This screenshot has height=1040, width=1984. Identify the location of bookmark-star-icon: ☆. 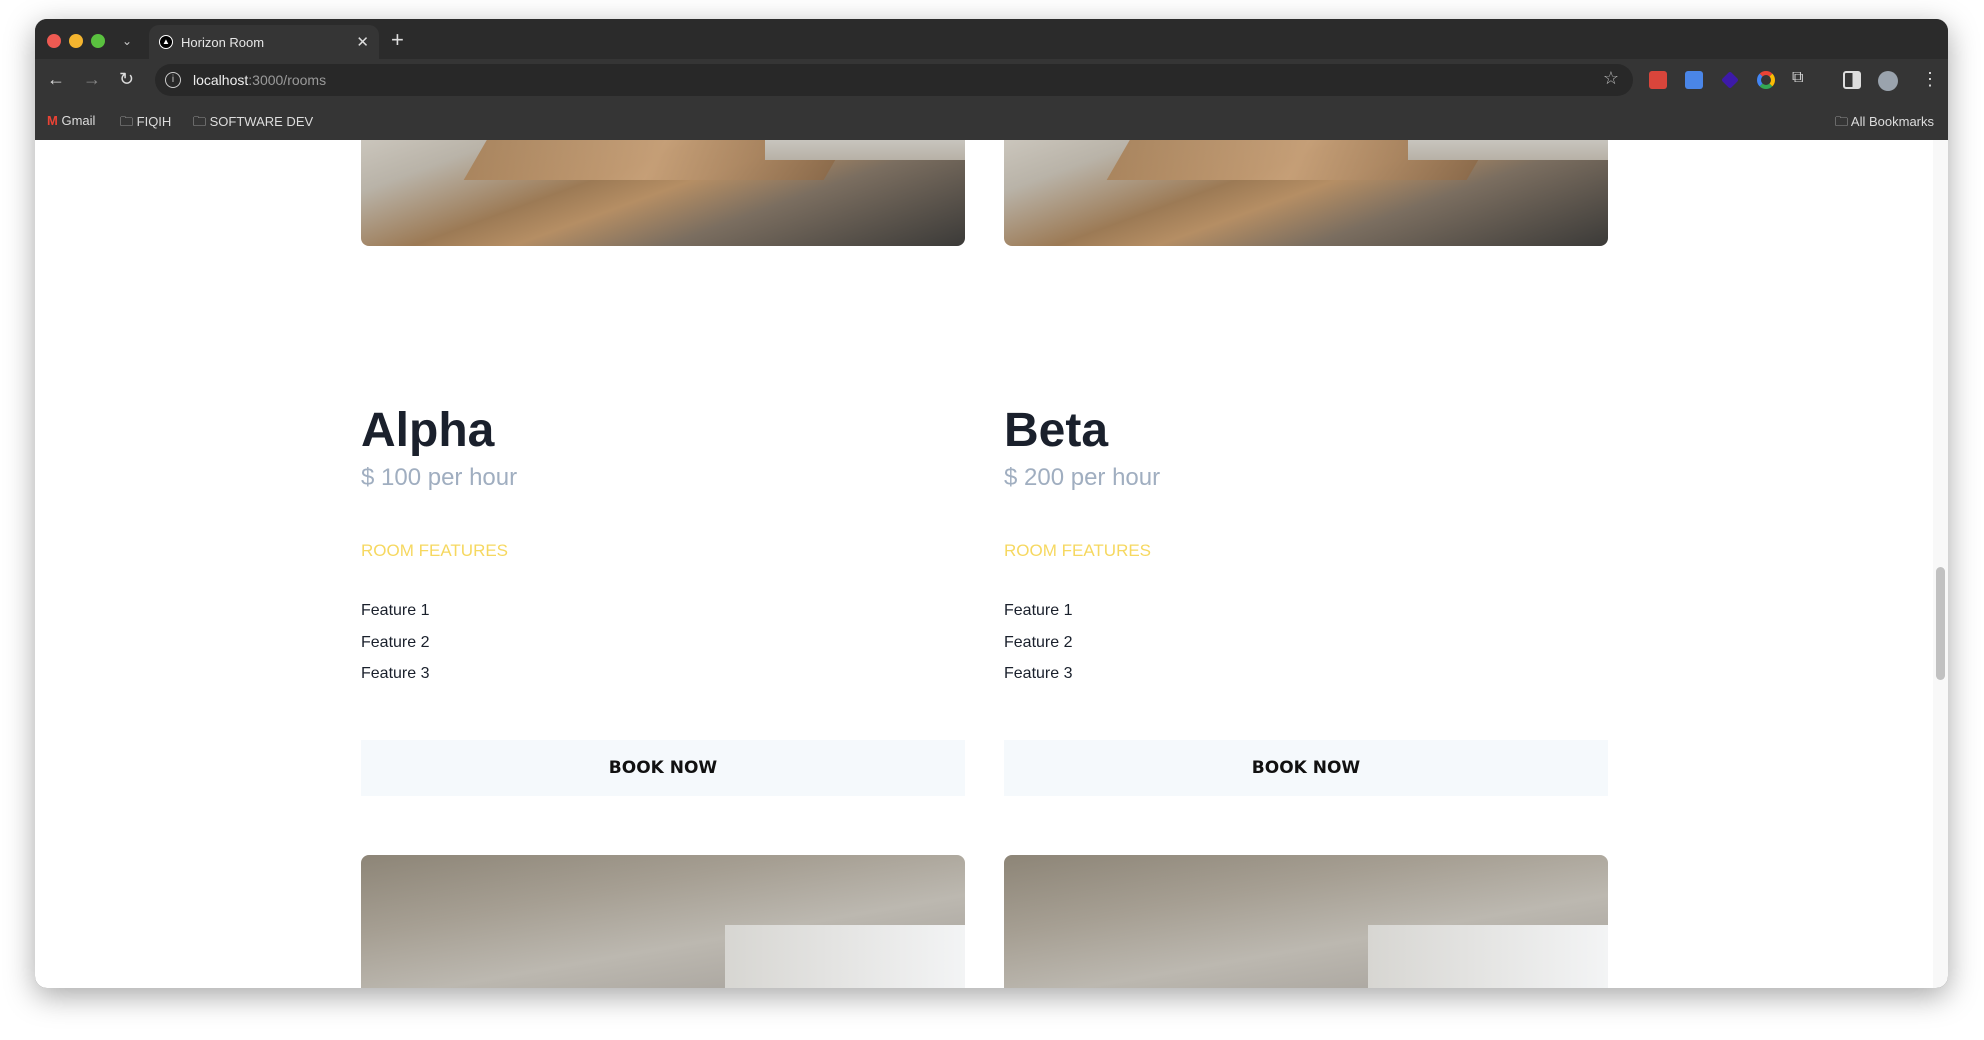
(1611, 78).